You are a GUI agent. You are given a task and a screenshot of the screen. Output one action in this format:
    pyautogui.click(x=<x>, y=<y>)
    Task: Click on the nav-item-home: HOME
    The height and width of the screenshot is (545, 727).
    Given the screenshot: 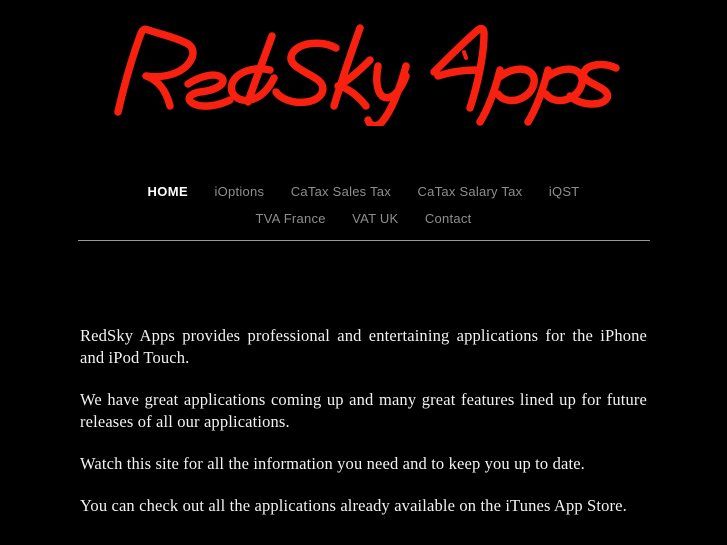 What is the action you would take?
    pyautogui.click(x=167, y=191)
    